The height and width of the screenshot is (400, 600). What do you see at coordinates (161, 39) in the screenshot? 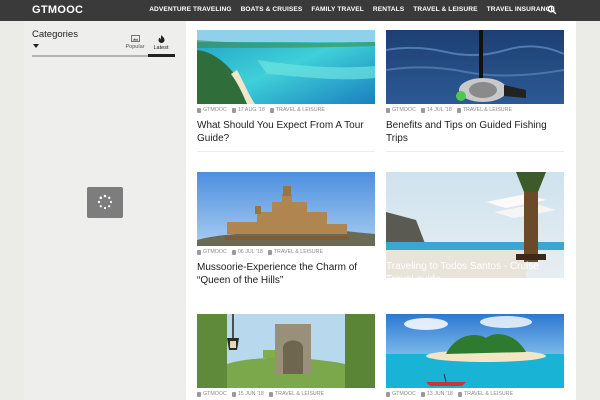
I see `flame-icon` at bounding box center [161, 39].